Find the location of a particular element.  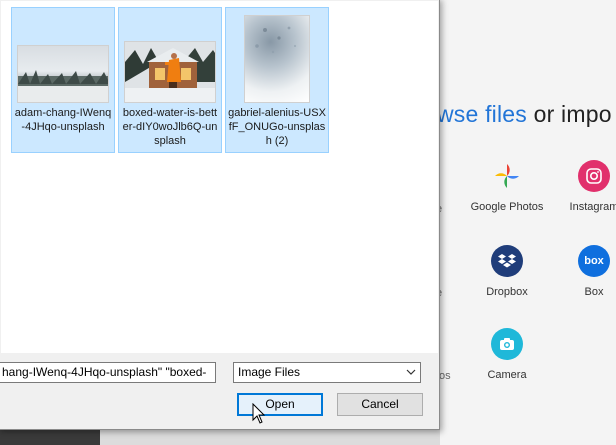

file-item: gabriel-alenius-USXfF_ONUGo-unsplash (2) is located at coordinates (277, 80).